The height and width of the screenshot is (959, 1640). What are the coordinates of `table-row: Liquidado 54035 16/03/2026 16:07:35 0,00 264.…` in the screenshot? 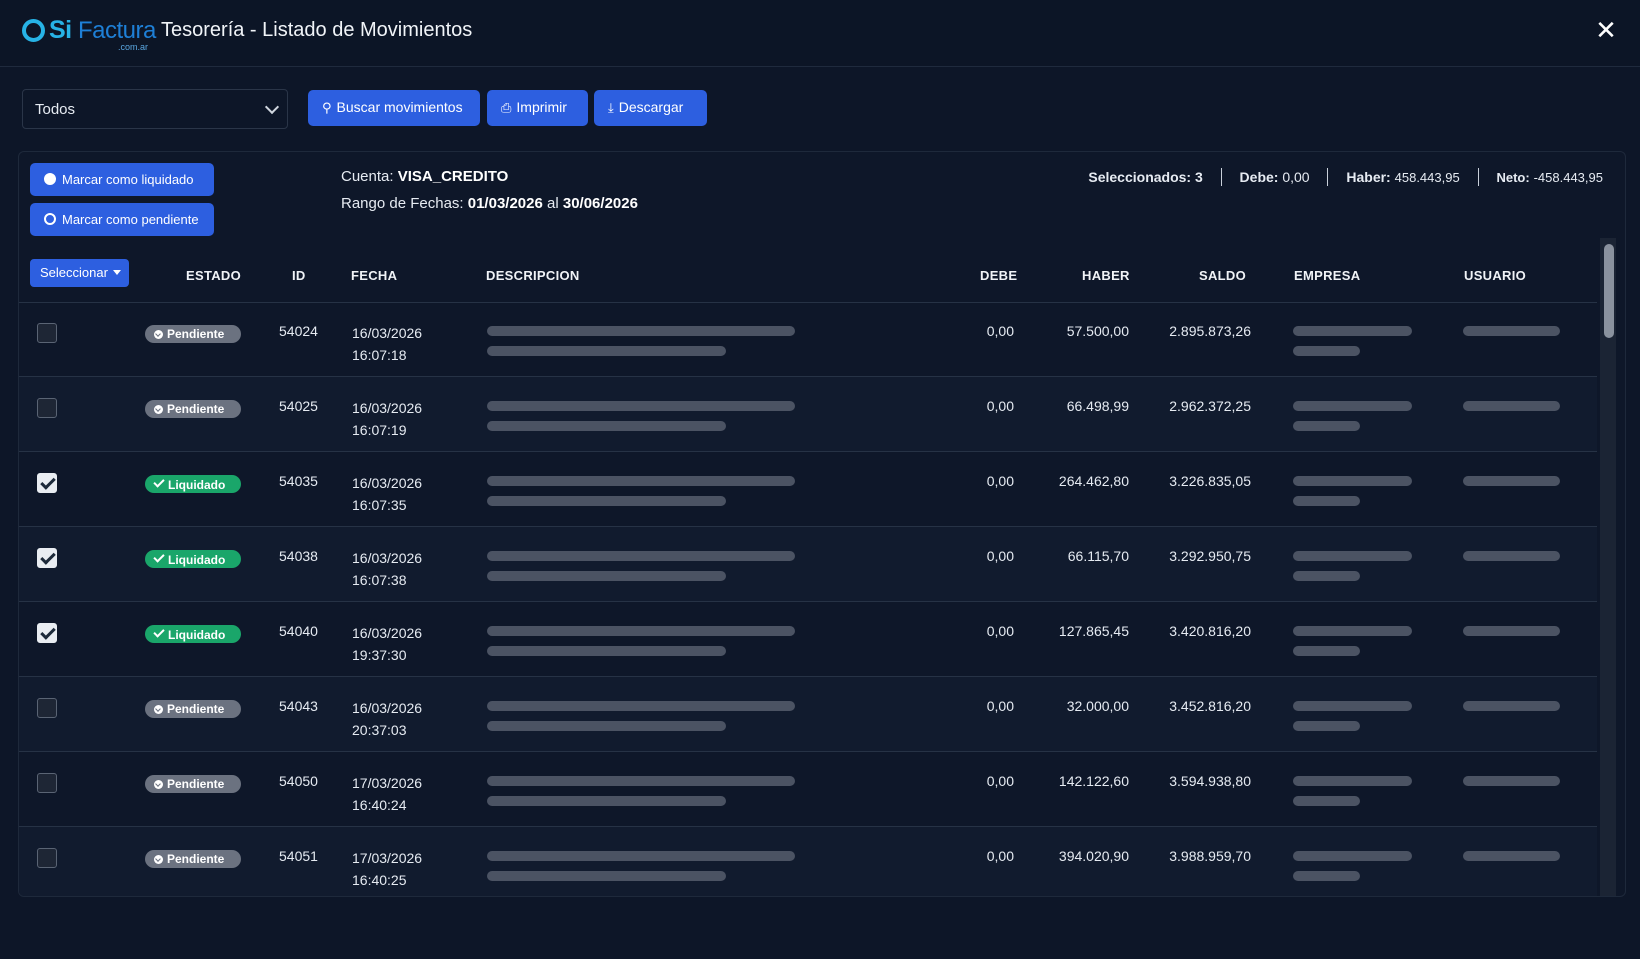 It's located at (808, 489).